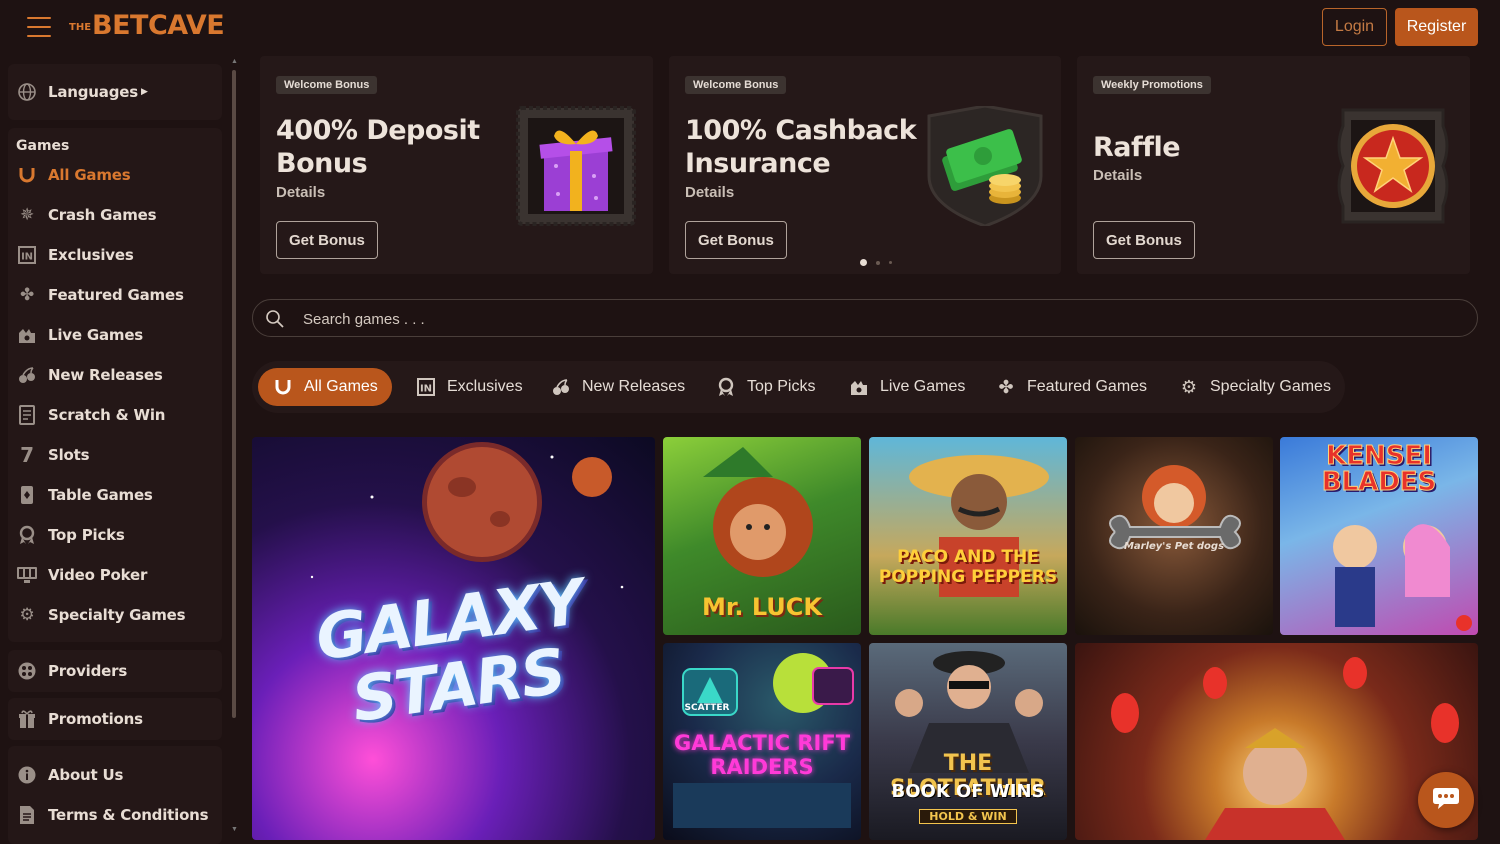 Image resolution: width=1500 pixels, height=844 pixels. What do you see at coordinates (39, 27) in the screenshot?
I see `hamburger-menu-icon` at bounding box center [39, 27].